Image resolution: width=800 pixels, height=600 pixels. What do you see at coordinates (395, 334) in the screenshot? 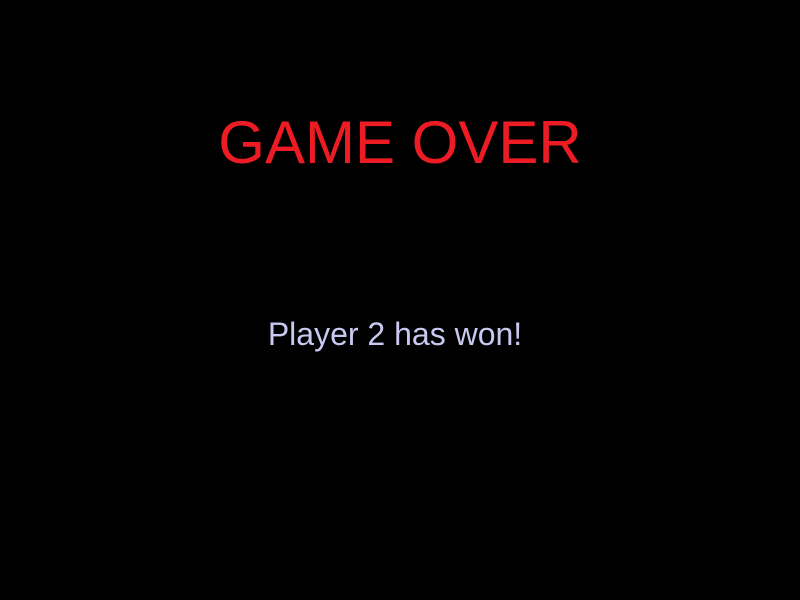
I see `winner-message: Player 2 has won!` at bounding box center [395, 334].